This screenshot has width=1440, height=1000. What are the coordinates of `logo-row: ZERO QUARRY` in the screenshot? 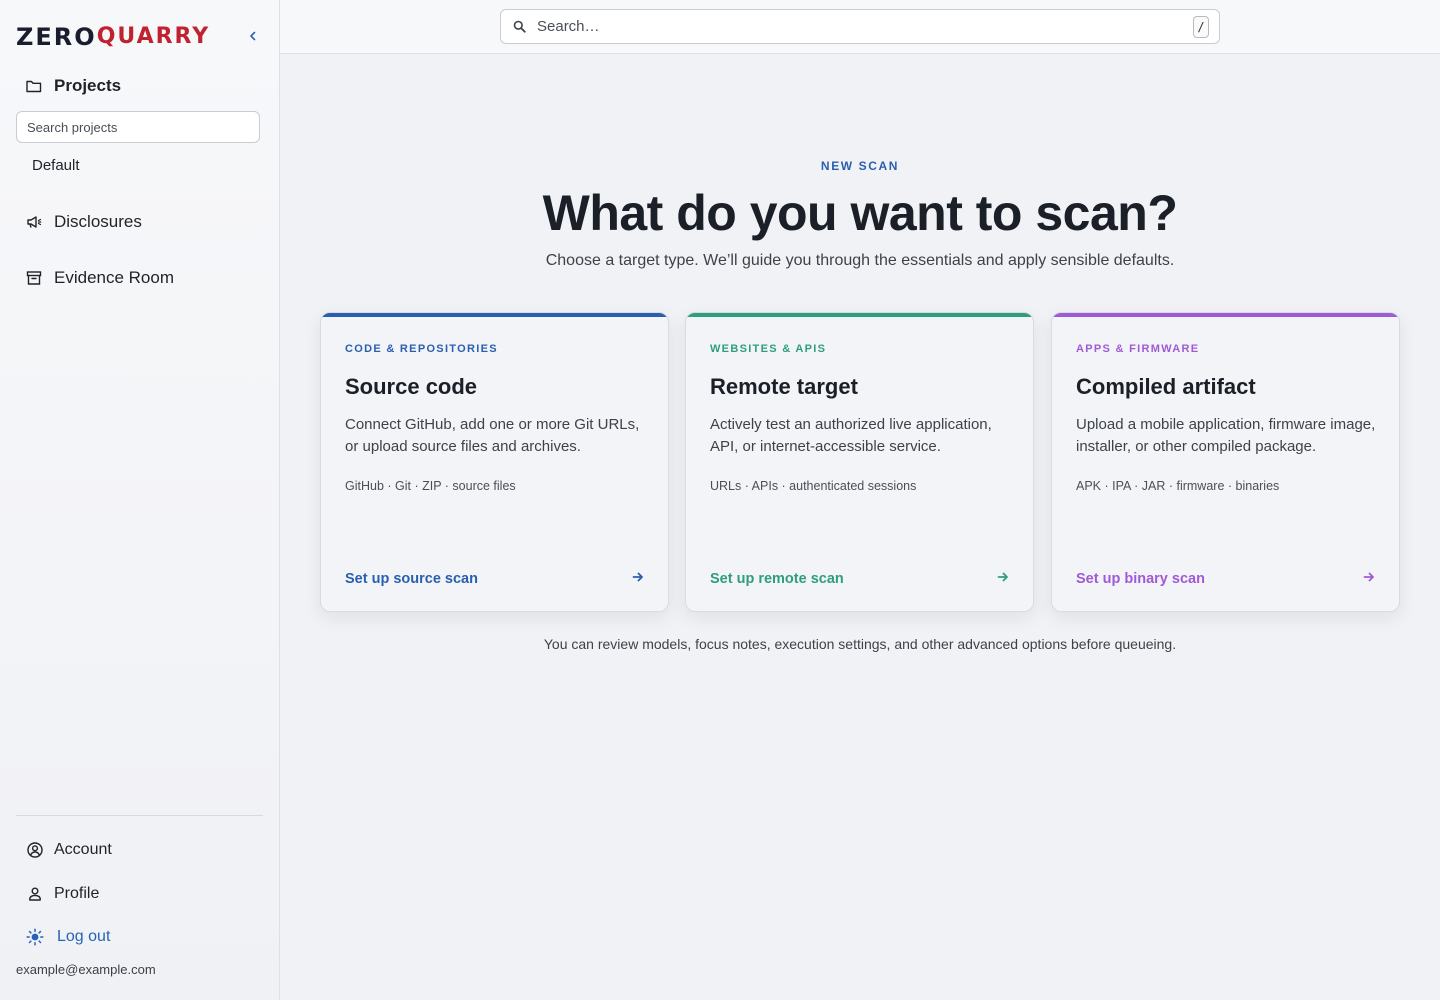 It's located at (140, 36).